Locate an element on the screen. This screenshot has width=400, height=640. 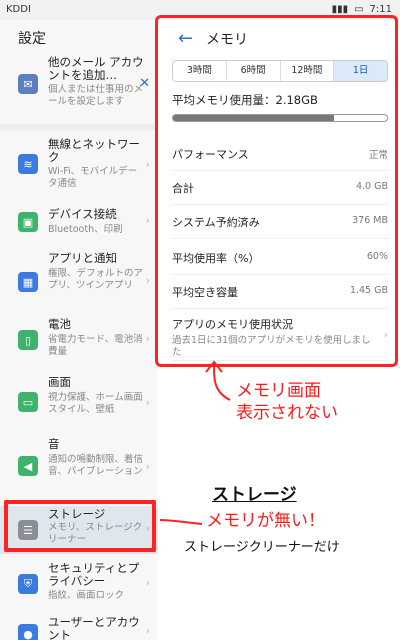
tab-12h: 12時間 is located at coordinates (308, 71).